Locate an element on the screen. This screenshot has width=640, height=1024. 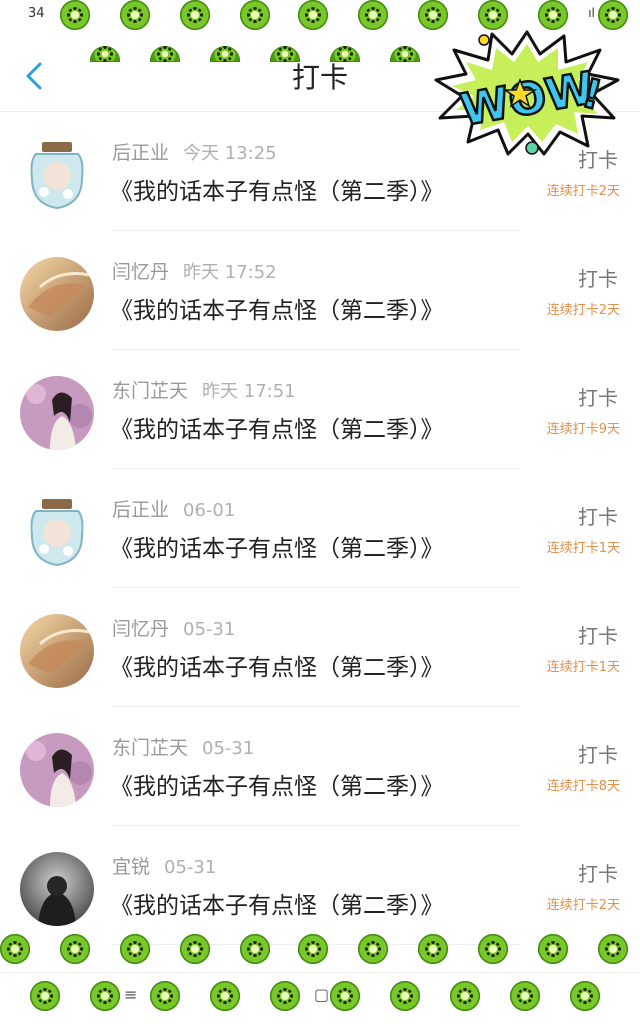
list-item: 东门芷天 05-31 《我的话本子有点怪（第二季）》 打卡 连续打卡8天 is located at coordinates (320, 766).